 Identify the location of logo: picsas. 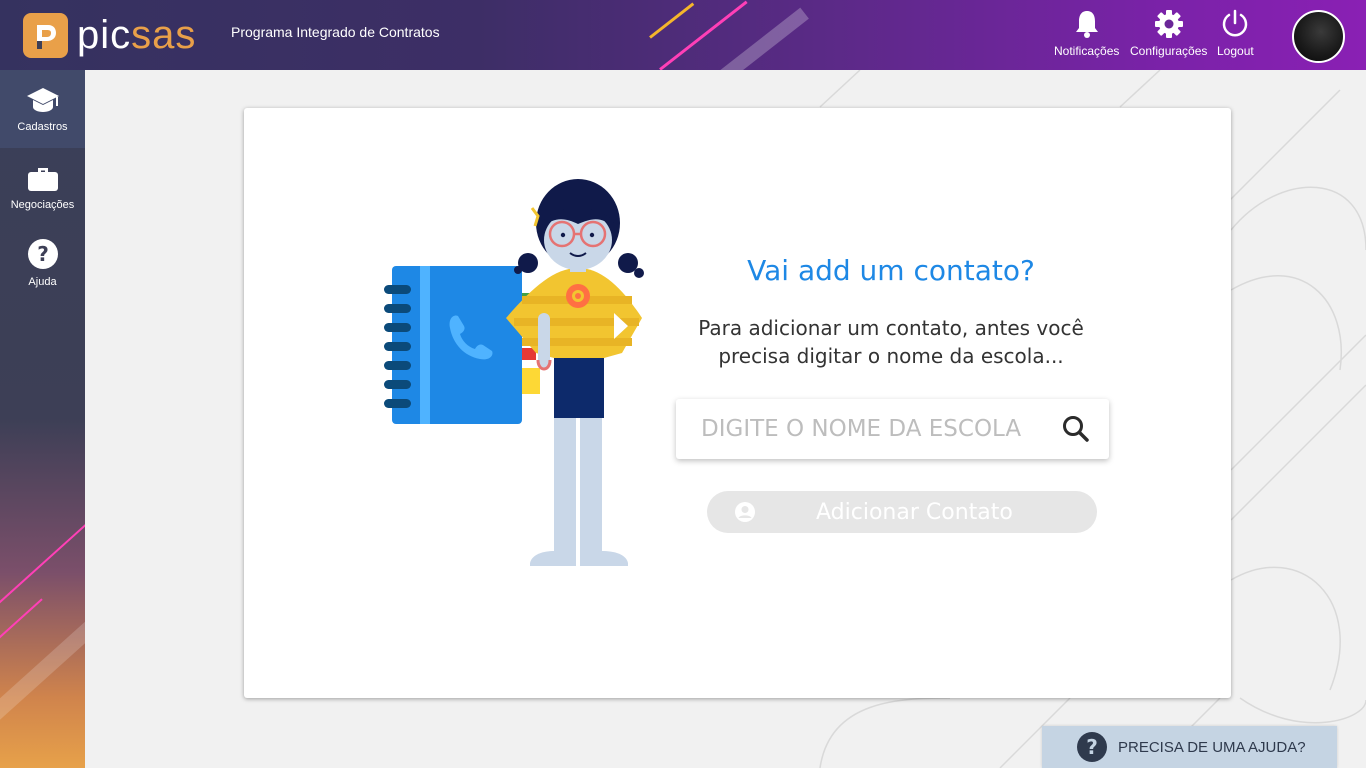
(109, 35).